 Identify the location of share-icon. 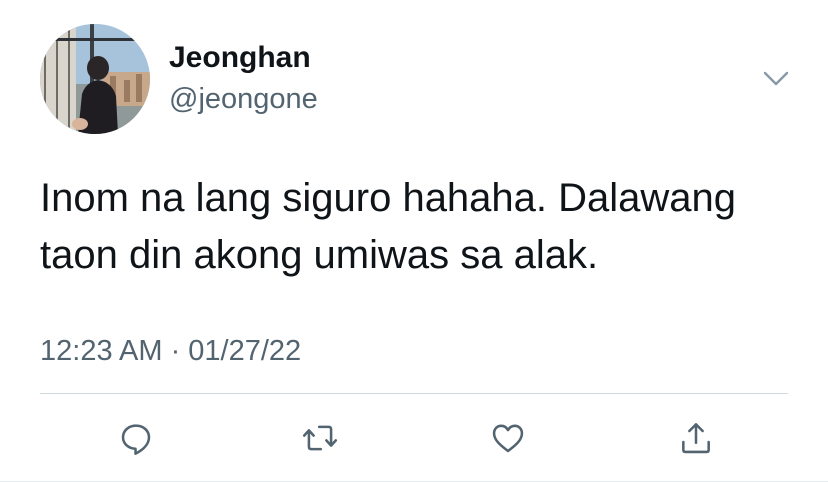
(696, 438).